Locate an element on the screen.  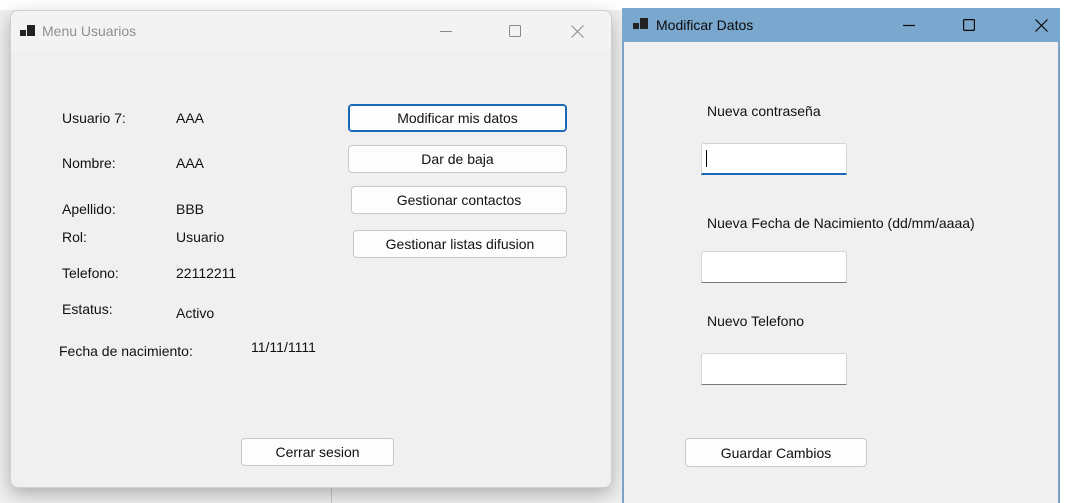
titlebar: Modificar Datos is located at coordinates (841, 25).